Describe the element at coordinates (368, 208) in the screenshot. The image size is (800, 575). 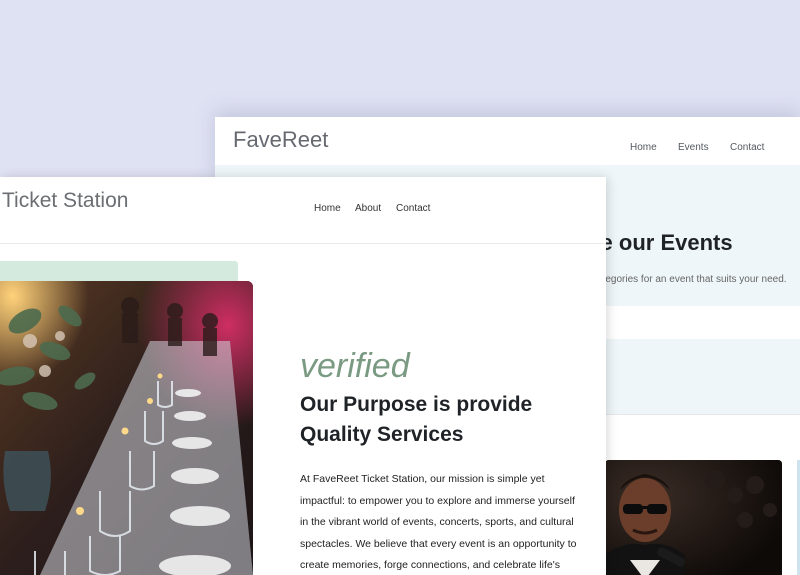
I see `front-nav-about: About` at that location.